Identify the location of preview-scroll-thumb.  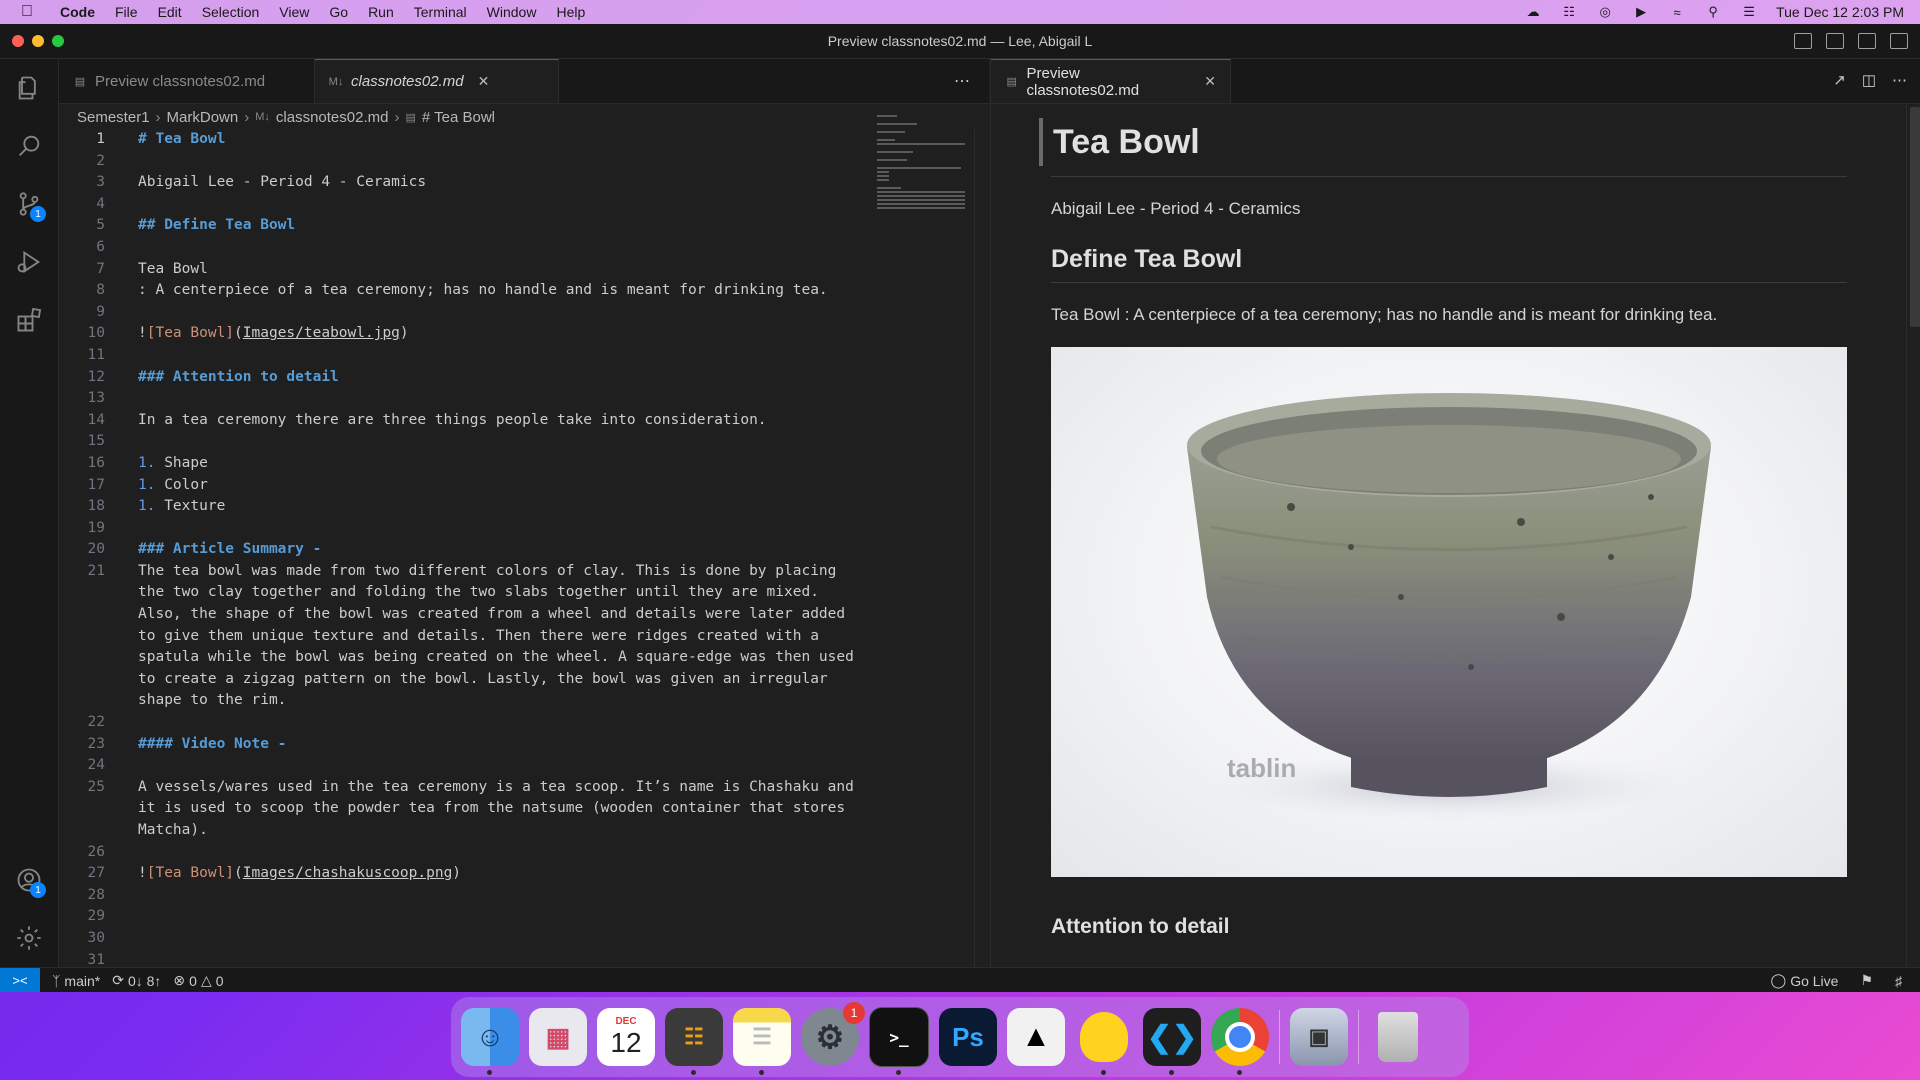
(1915, 217).